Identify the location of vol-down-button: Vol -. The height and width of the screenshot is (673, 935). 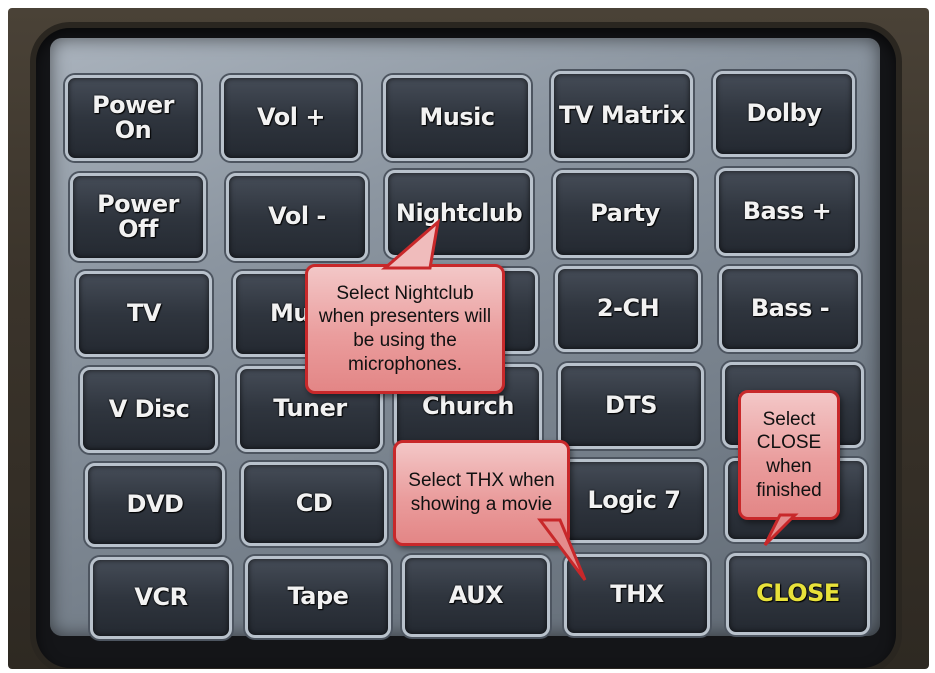
(297, 217).